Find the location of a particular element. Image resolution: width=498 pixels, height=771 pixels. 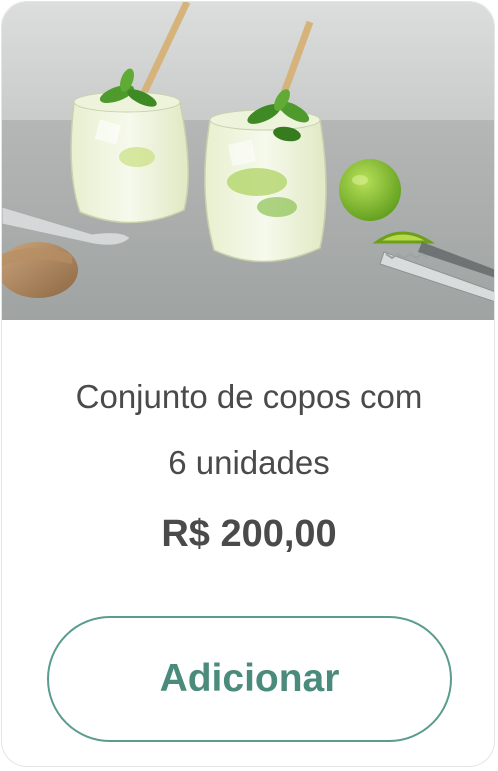

add-button-label: Adicionar is located at coordinates (249, 678).